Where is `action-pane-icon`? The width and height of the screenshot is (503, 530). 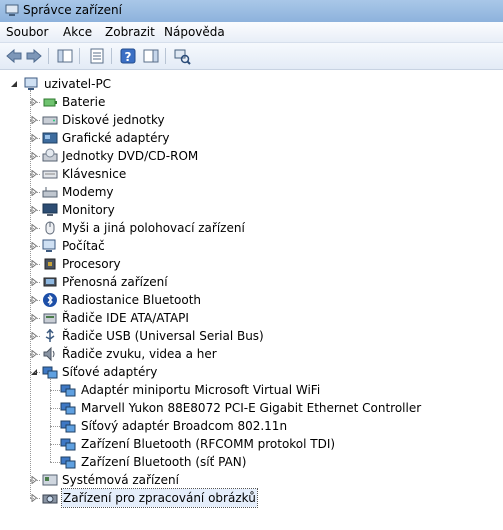 action-pane-icon is located at coordinates (151, 56).